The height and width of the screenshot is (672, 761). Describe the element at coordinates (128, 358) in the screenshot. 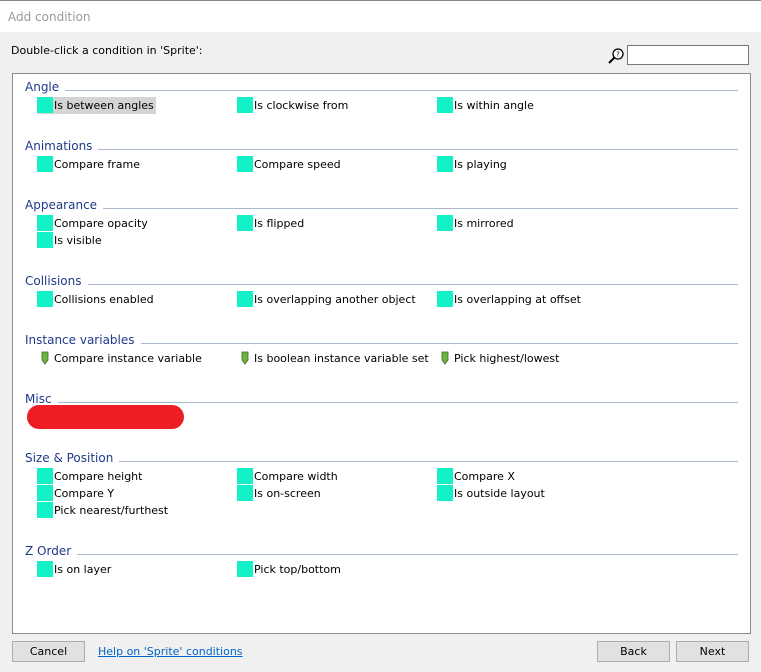

I see `condition-label: Compare instance variable` at that location.